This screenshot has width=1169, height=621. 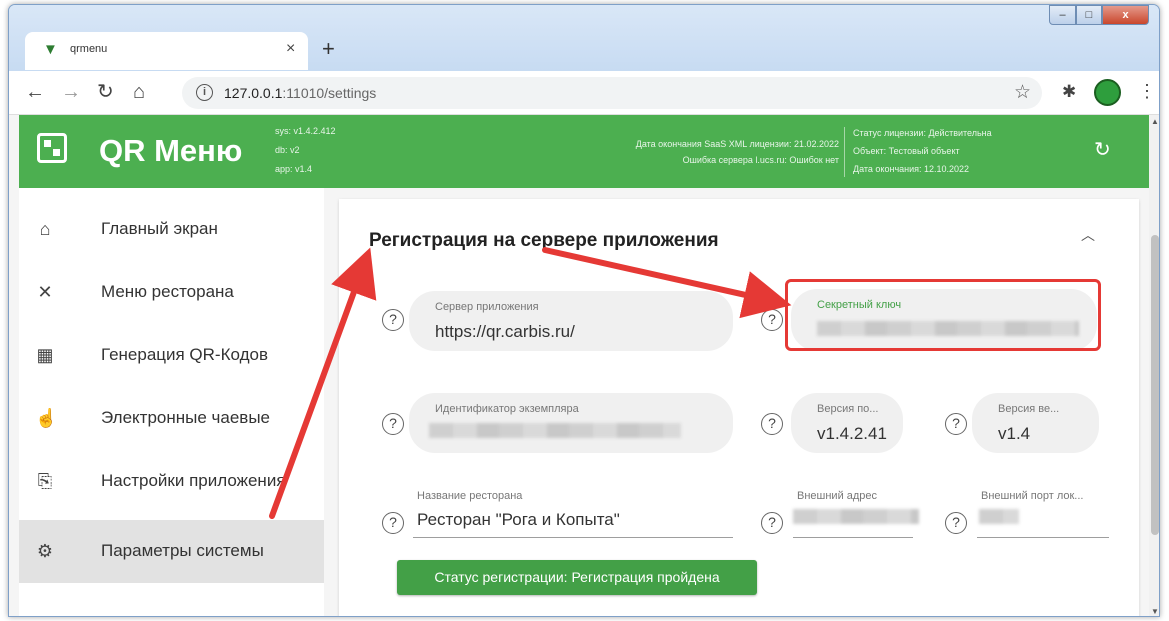 What do you see at coordinates (105, 92) in the screenshot?
I see `reload-icon: ↻` at bounding box center [105, 92].